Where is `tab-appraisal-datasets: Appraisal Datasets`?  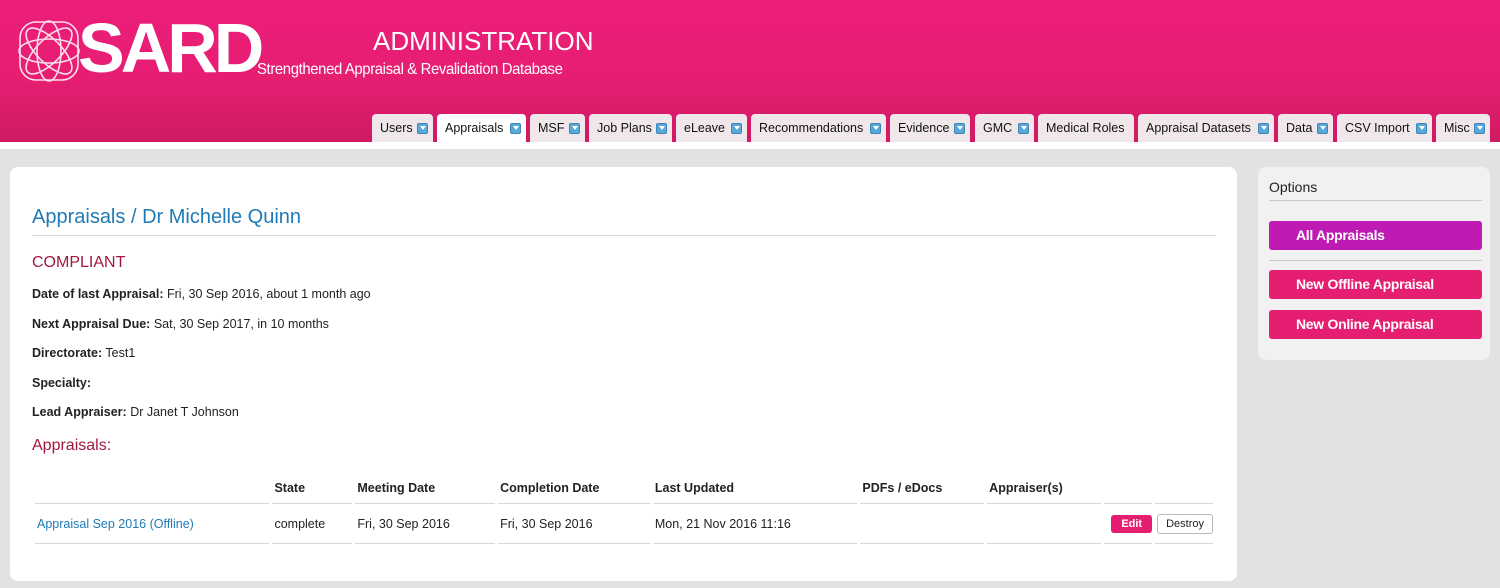 tab-appraisal-datasets: Appraisal Datasets is located at coordinates (1206, 128).